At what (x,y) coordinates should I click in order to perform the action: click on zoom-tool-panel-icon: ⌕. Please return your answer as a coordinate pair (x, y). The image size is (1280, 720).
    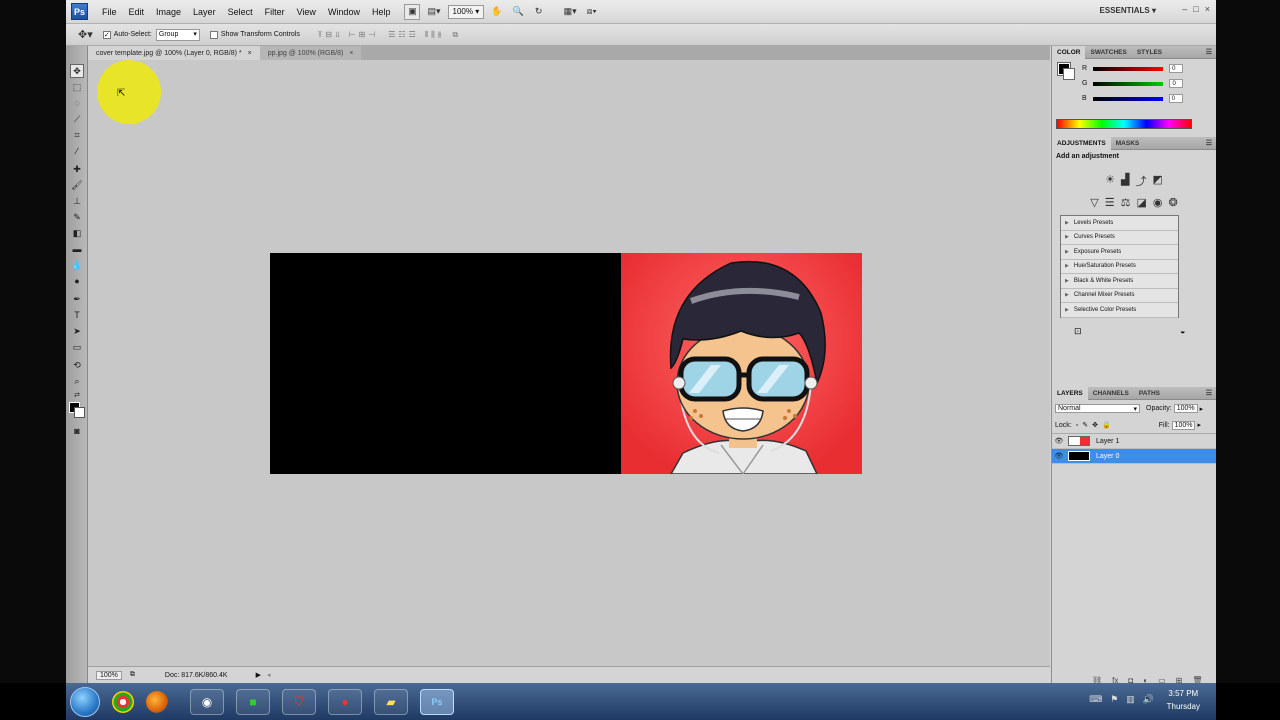
    Looking at the image, I should click on (77, 381).